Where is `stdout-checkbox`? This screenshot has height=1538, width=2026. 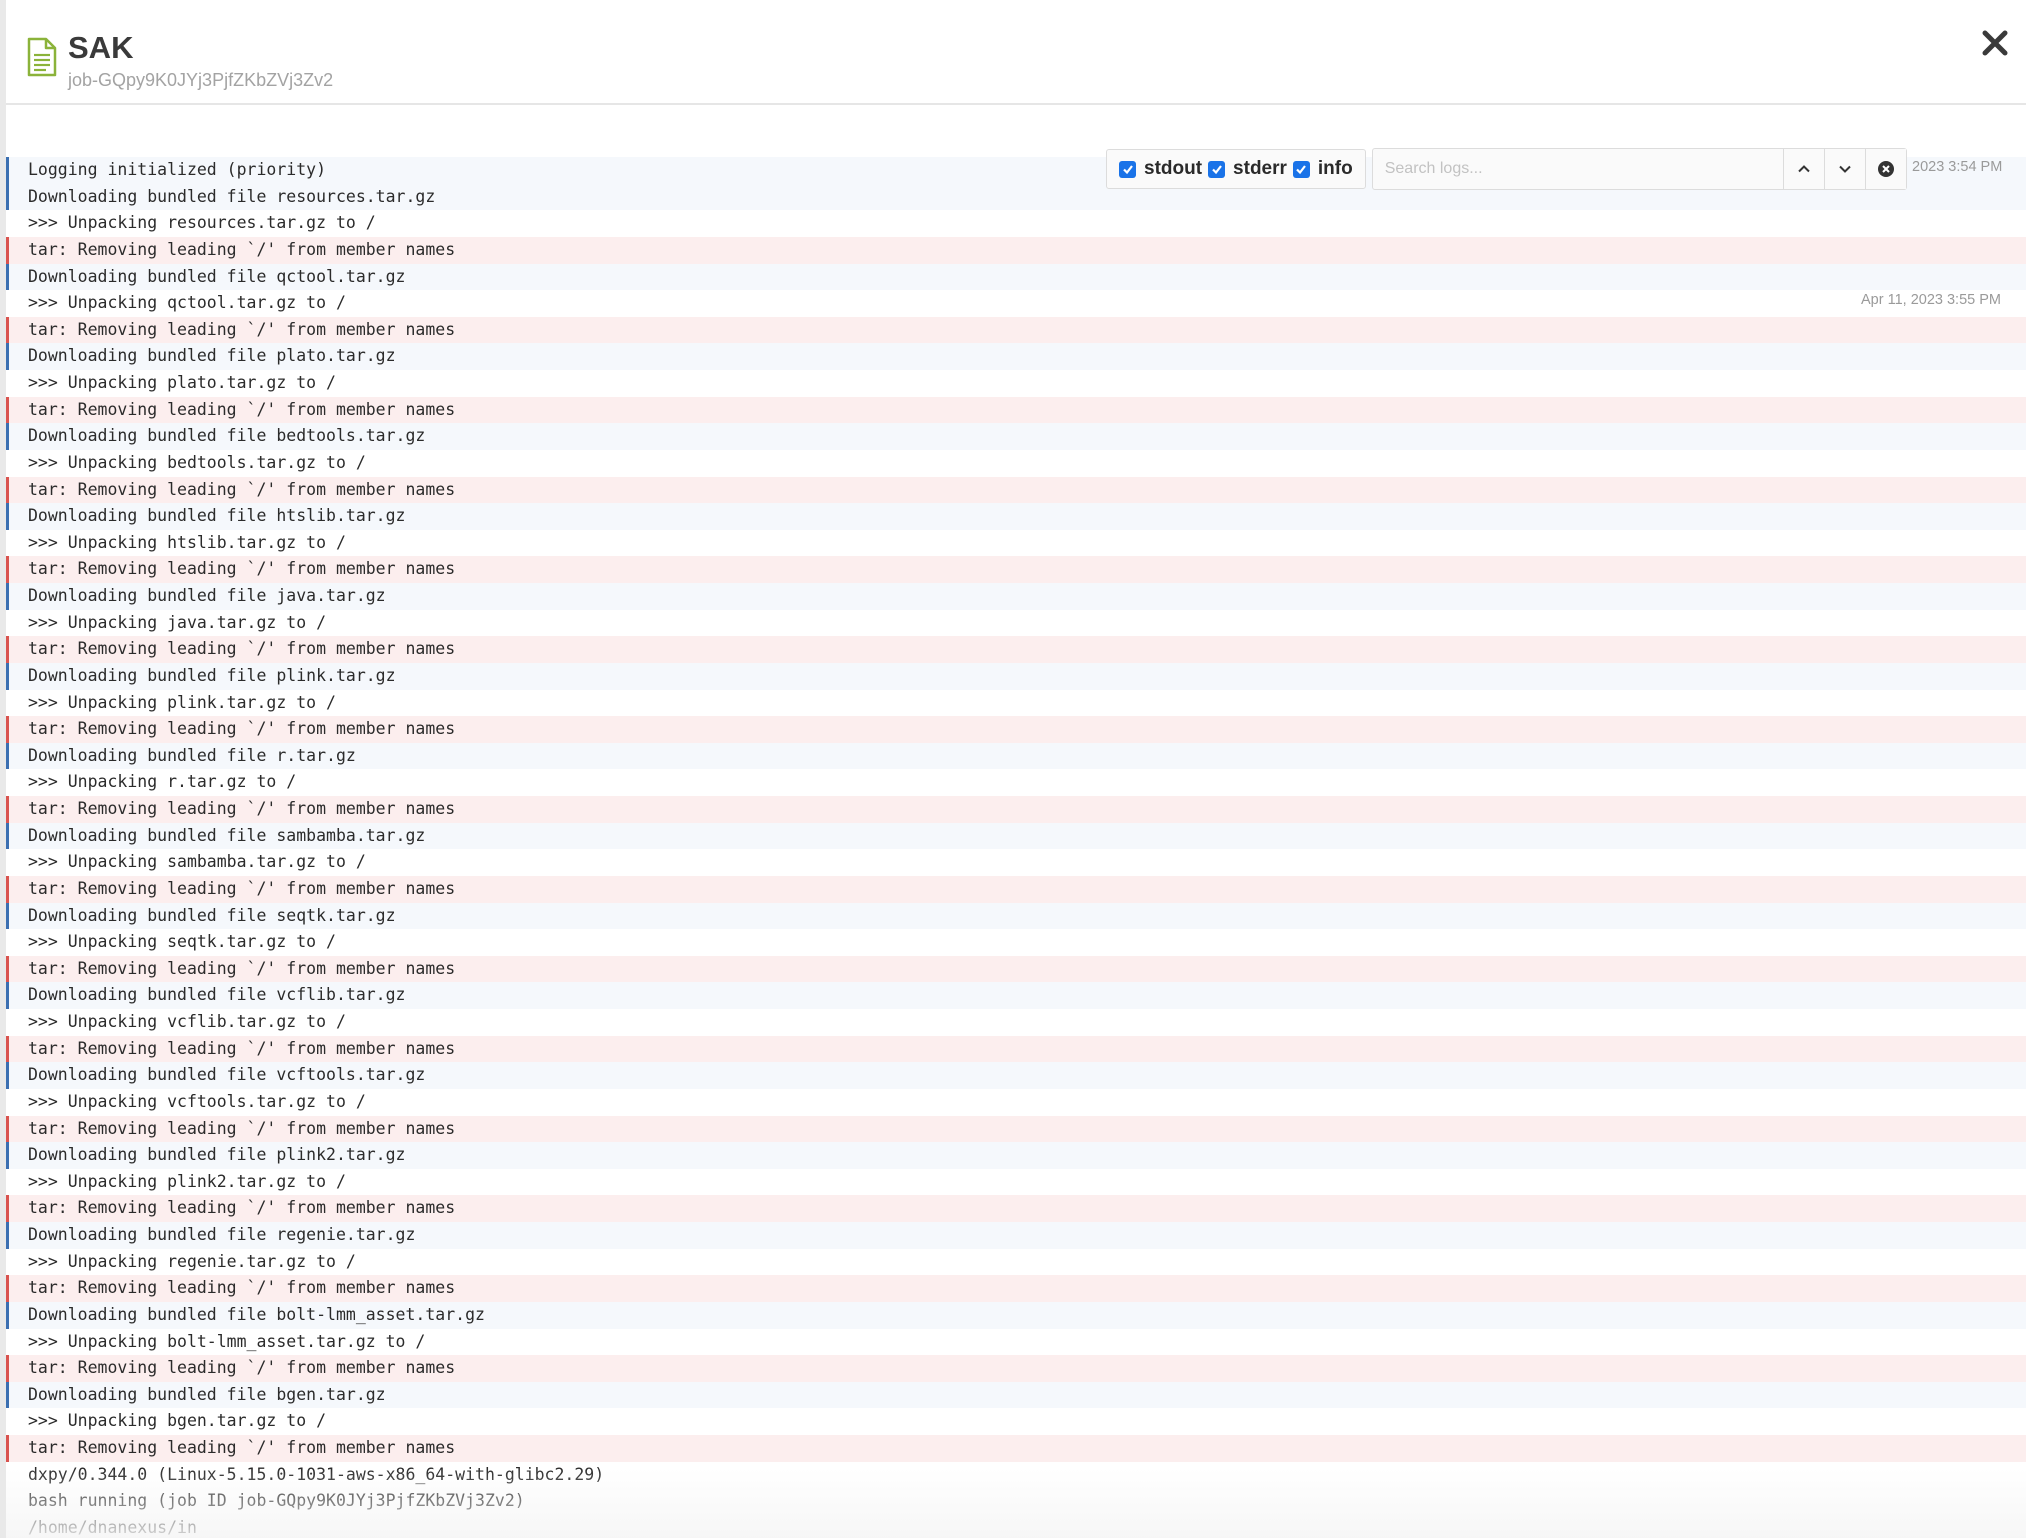 stdout-checkbox is located at coordinates (1127, 169).